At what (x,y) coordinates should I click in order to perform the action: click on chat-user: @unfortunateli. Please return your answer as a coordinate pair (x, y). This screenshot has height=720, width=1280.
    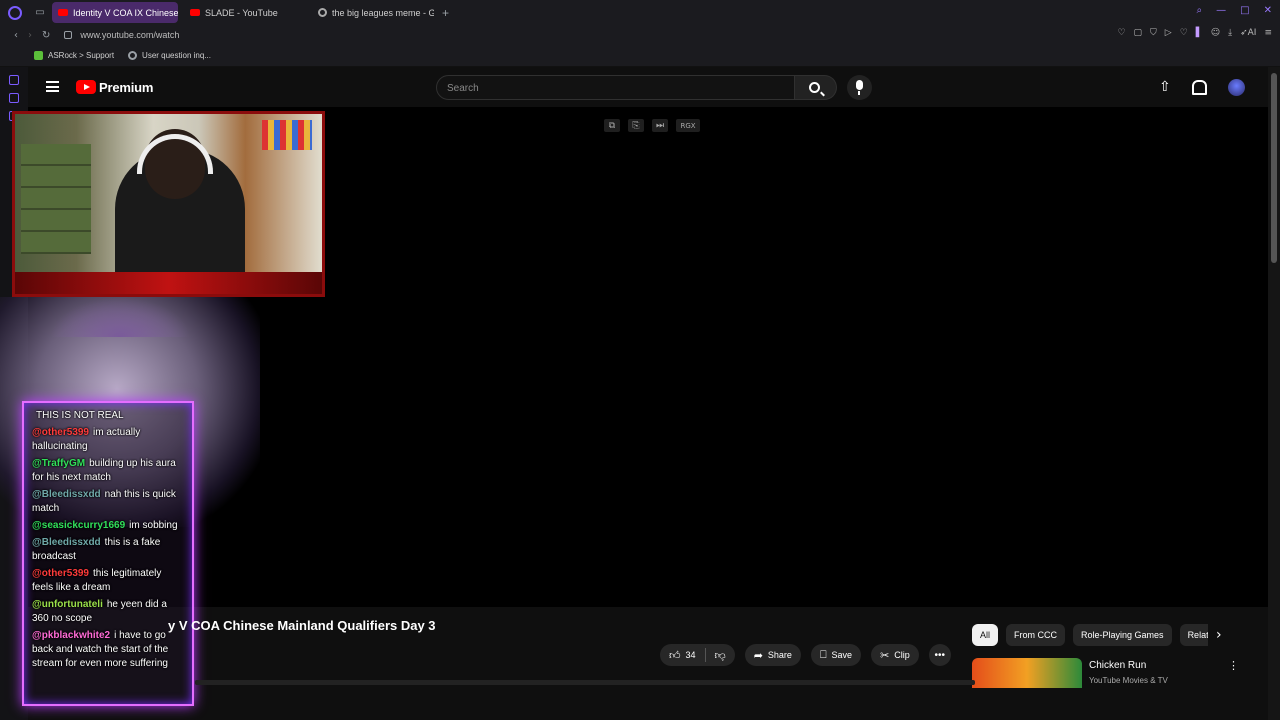
    Looking at the image, I should click on (67, 604).